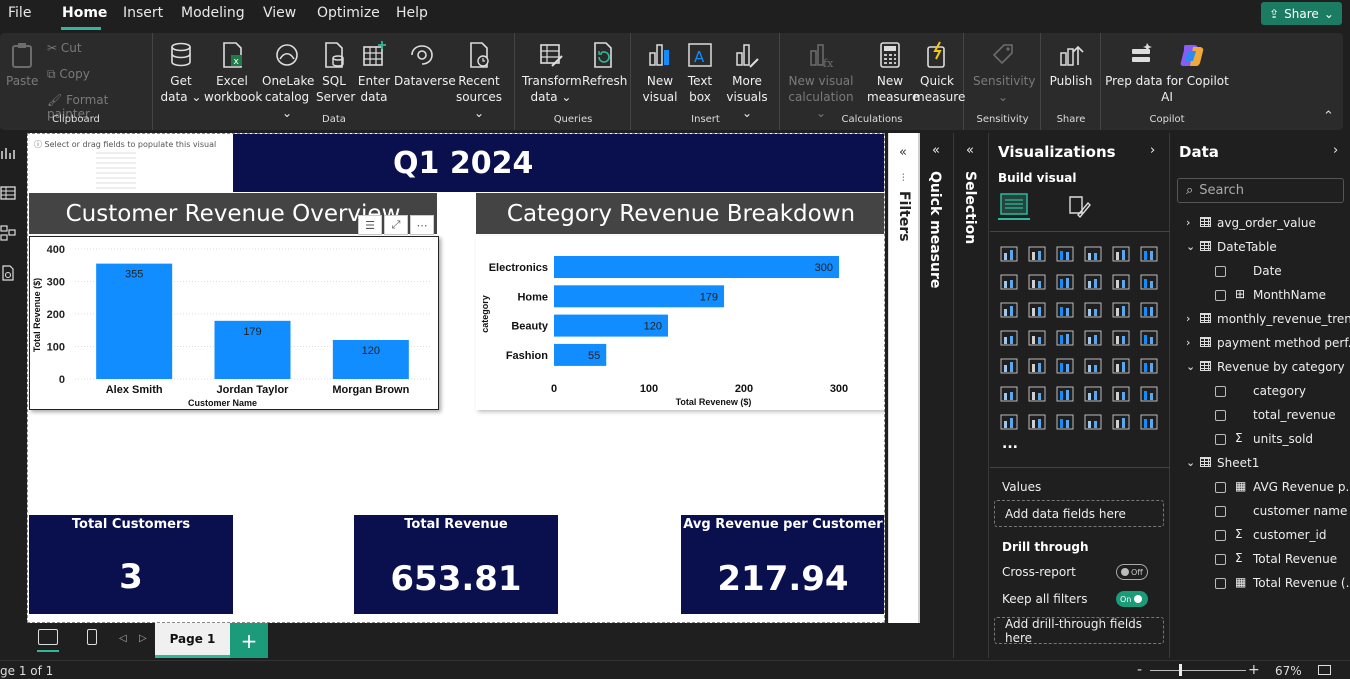 This screenshot has height=679, width=1350. I want to click on goals-icon, so click(1149, 394).